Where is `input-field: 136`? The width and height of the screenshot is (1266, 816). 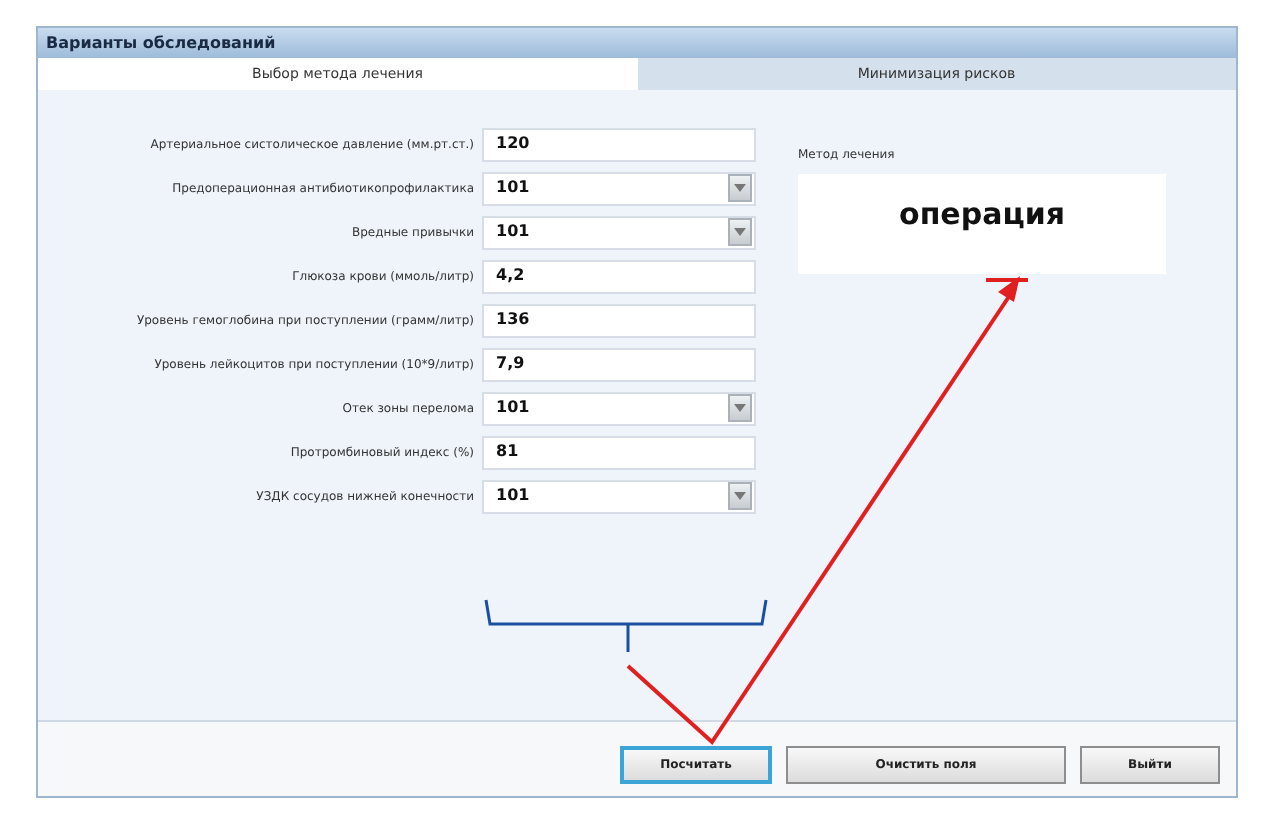 input-field: 136 is located at coordinates (619, 320).